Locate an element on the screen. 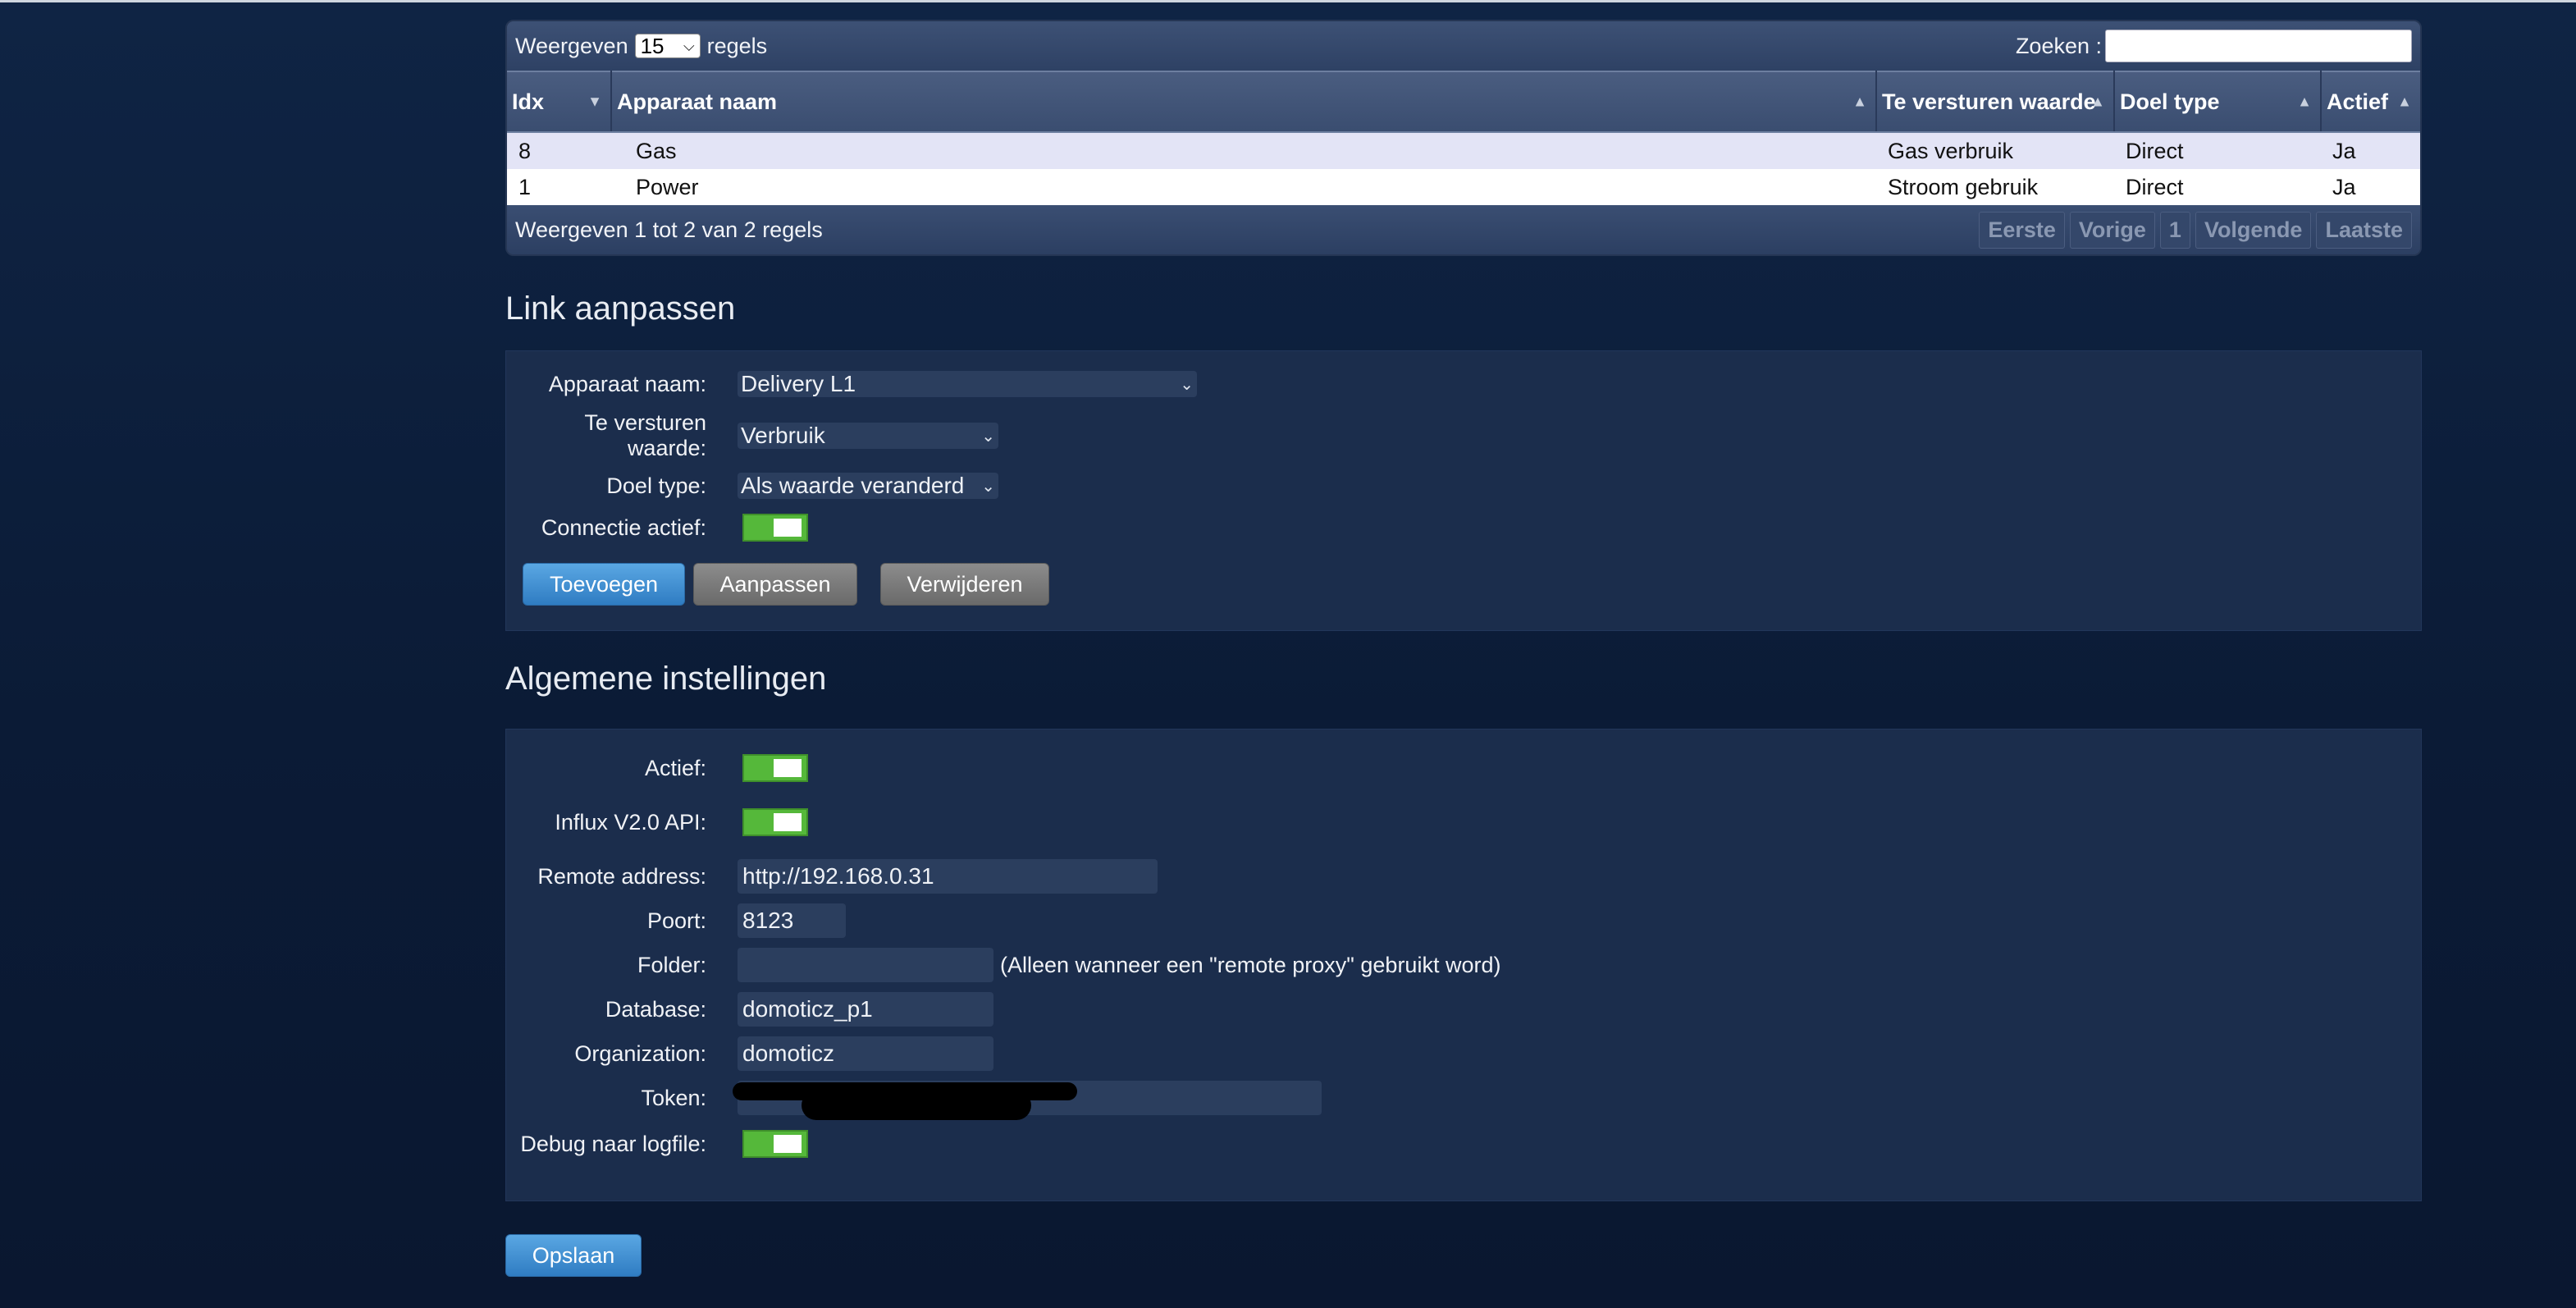 This screenshot has height=1308, width=2576. table-row: 8 Gas Gas verbruik Direct Ja is located at coordinates (1464, 151).